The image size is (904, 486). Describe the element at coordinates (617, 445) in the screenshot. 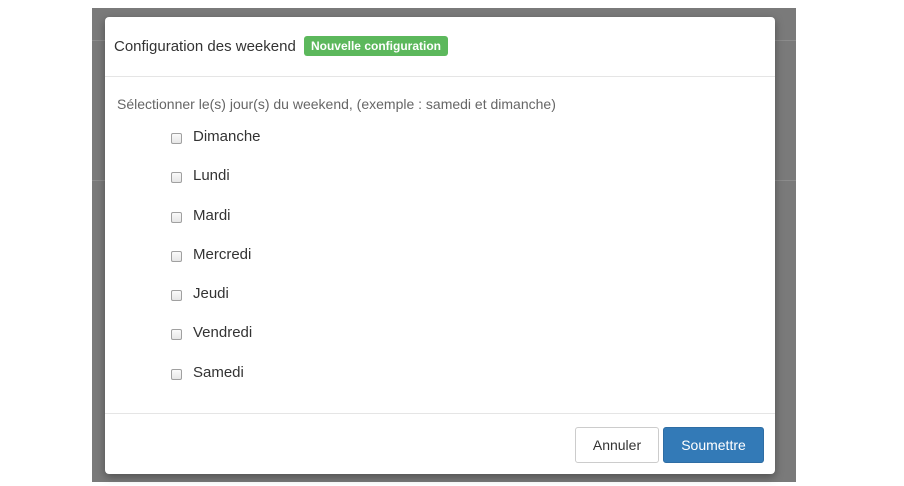

I see `cancel-button: Annuler` at that location.